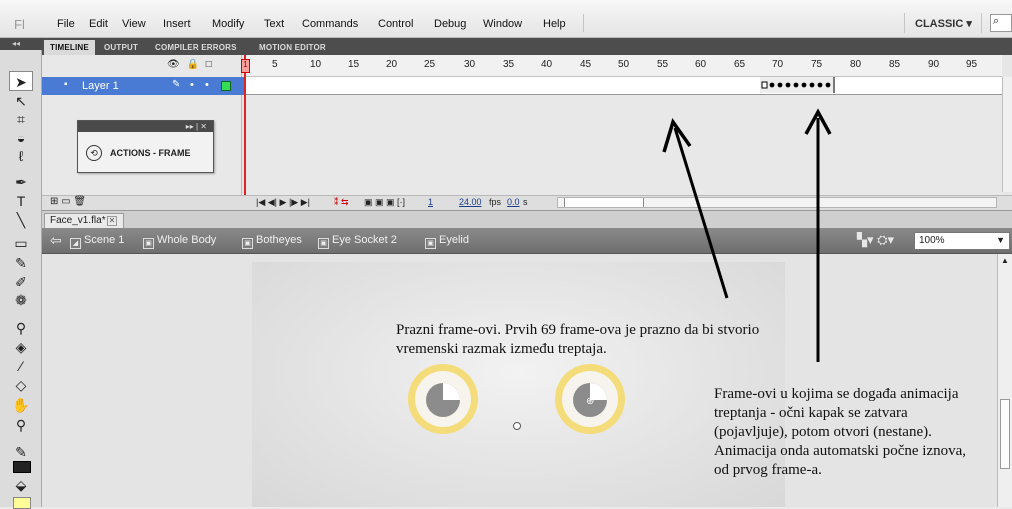  What do you see at coordinates (943, 23) in the screenshot?
I see `workspace-switcher: CLASSIC ▾` at bounding box center [943, 23].